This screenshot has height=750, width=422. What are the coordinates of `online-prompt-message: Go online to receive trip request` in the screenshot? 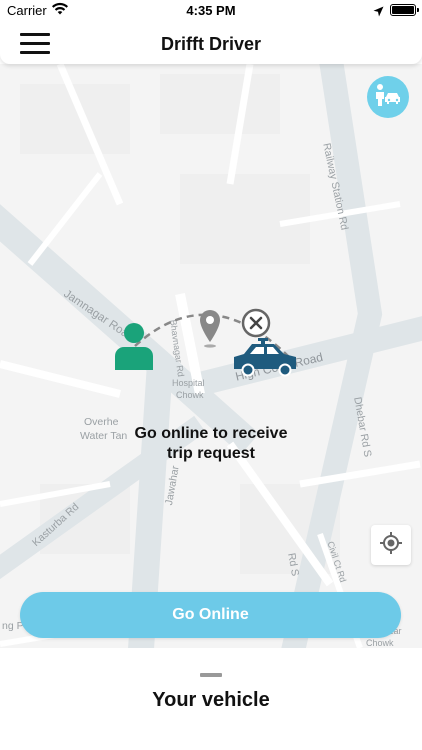 It's located at (211, 444).